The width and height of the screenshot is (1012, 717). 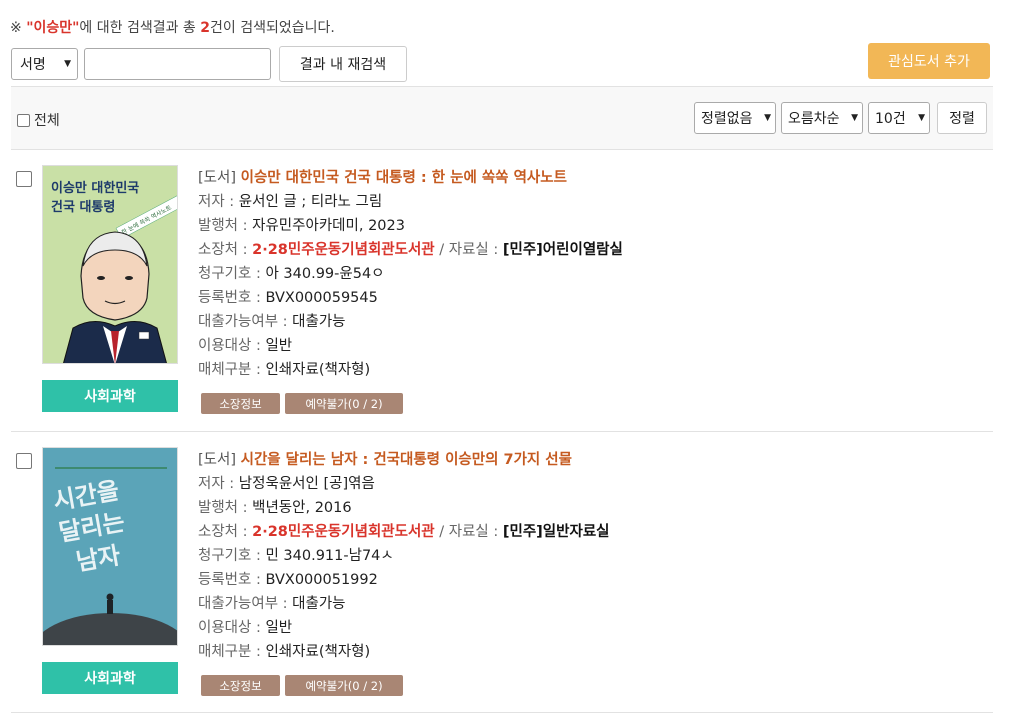 I want to click on svg-text: 이승만 대한민국, so click(x=95, y=188).